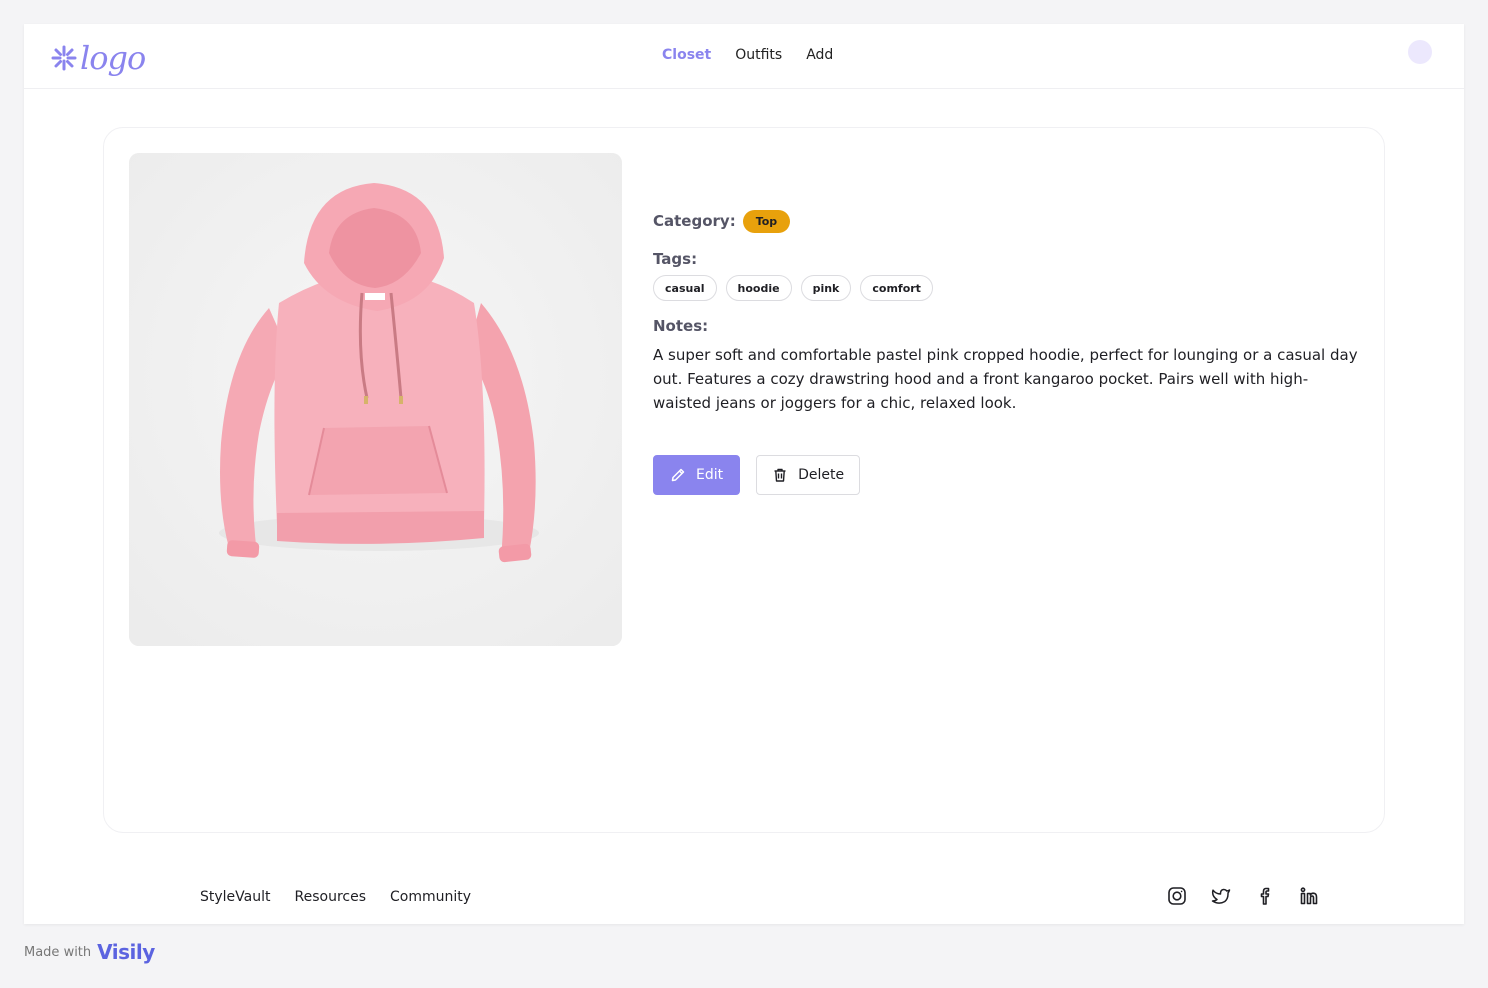 This screenshot has height=988, width=1488. What do you see at coordinates (766, 221) in the screenshot?
I see `category-badge: Top` at bounding box center [766, 221].